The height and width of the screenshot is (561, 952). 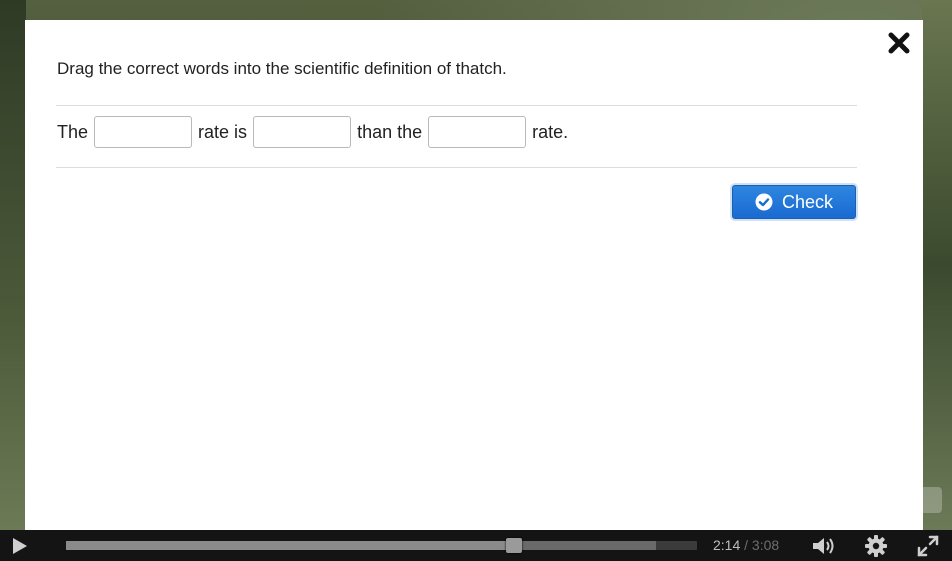 What do you see at coordinates (290, 545) in the screenshot?
I see `progress-played` at bounding box center [290, 545].